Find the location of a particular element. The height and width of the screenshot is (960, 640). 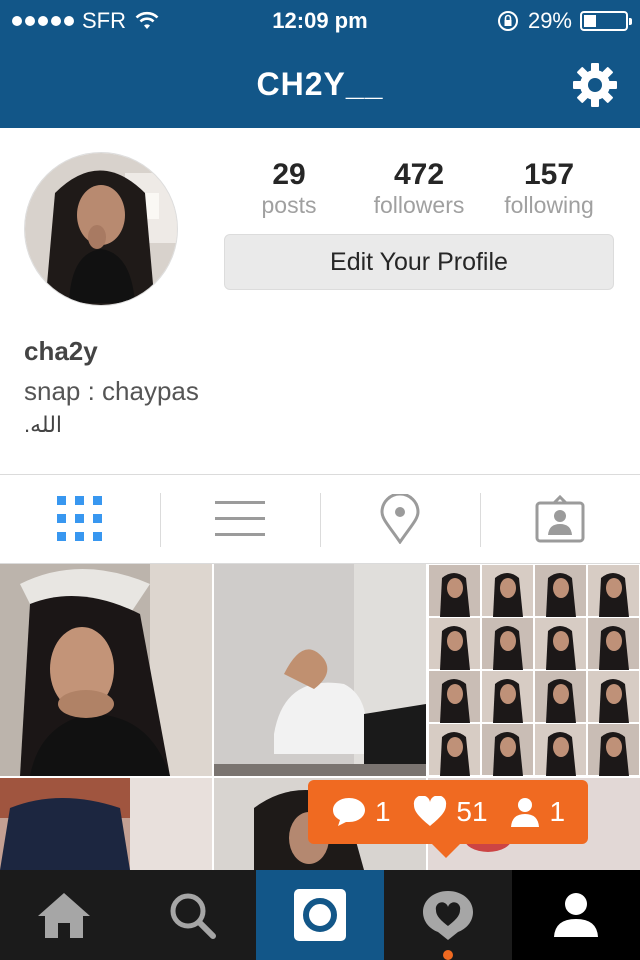

stat-followers: 472 followers is located at coordinates (419, 188).